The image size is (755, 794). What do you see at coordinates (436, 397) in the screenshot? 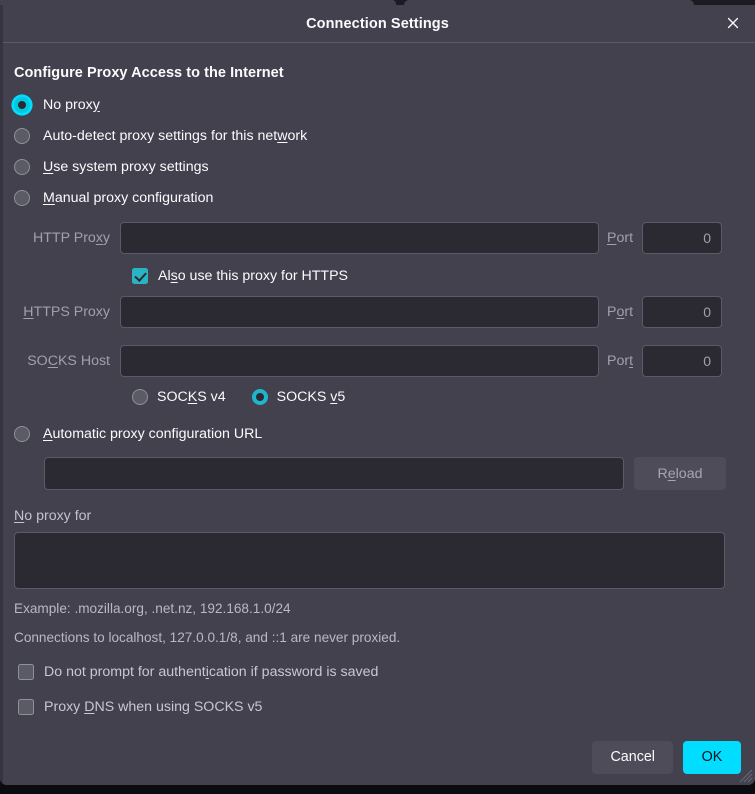
I see `socks-version-row: SOCKS v4 SOCKS v5` at bounding box center [436, 397].